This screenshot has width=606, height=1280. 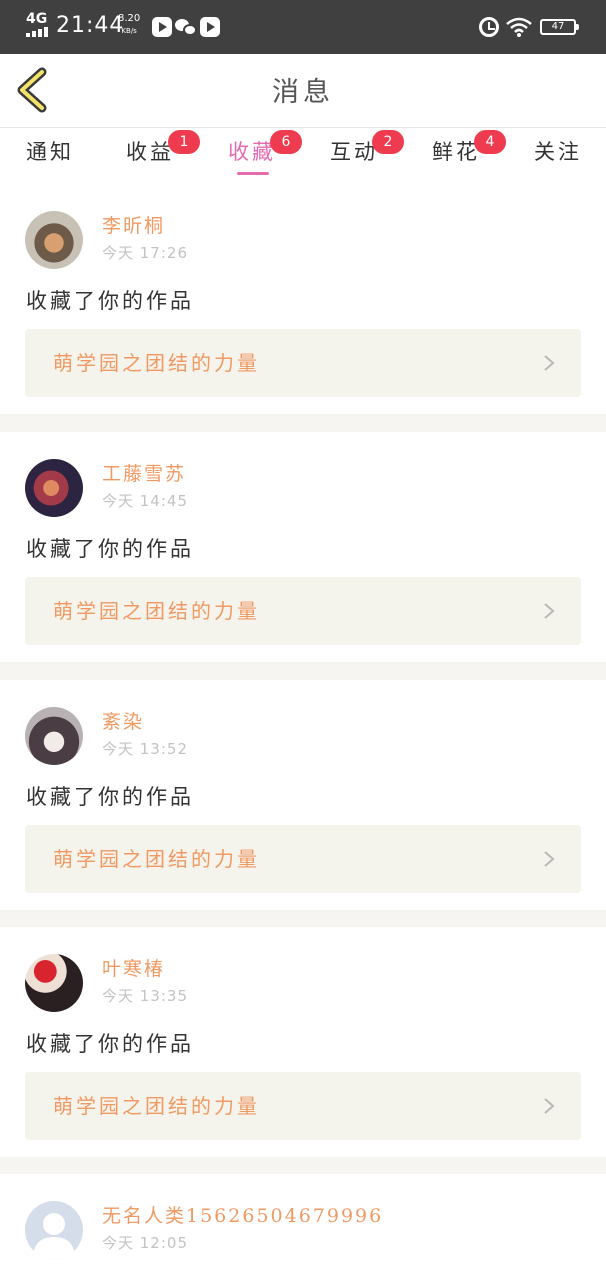 I want to click on page-title: 消息, so click(x=303, y=92).